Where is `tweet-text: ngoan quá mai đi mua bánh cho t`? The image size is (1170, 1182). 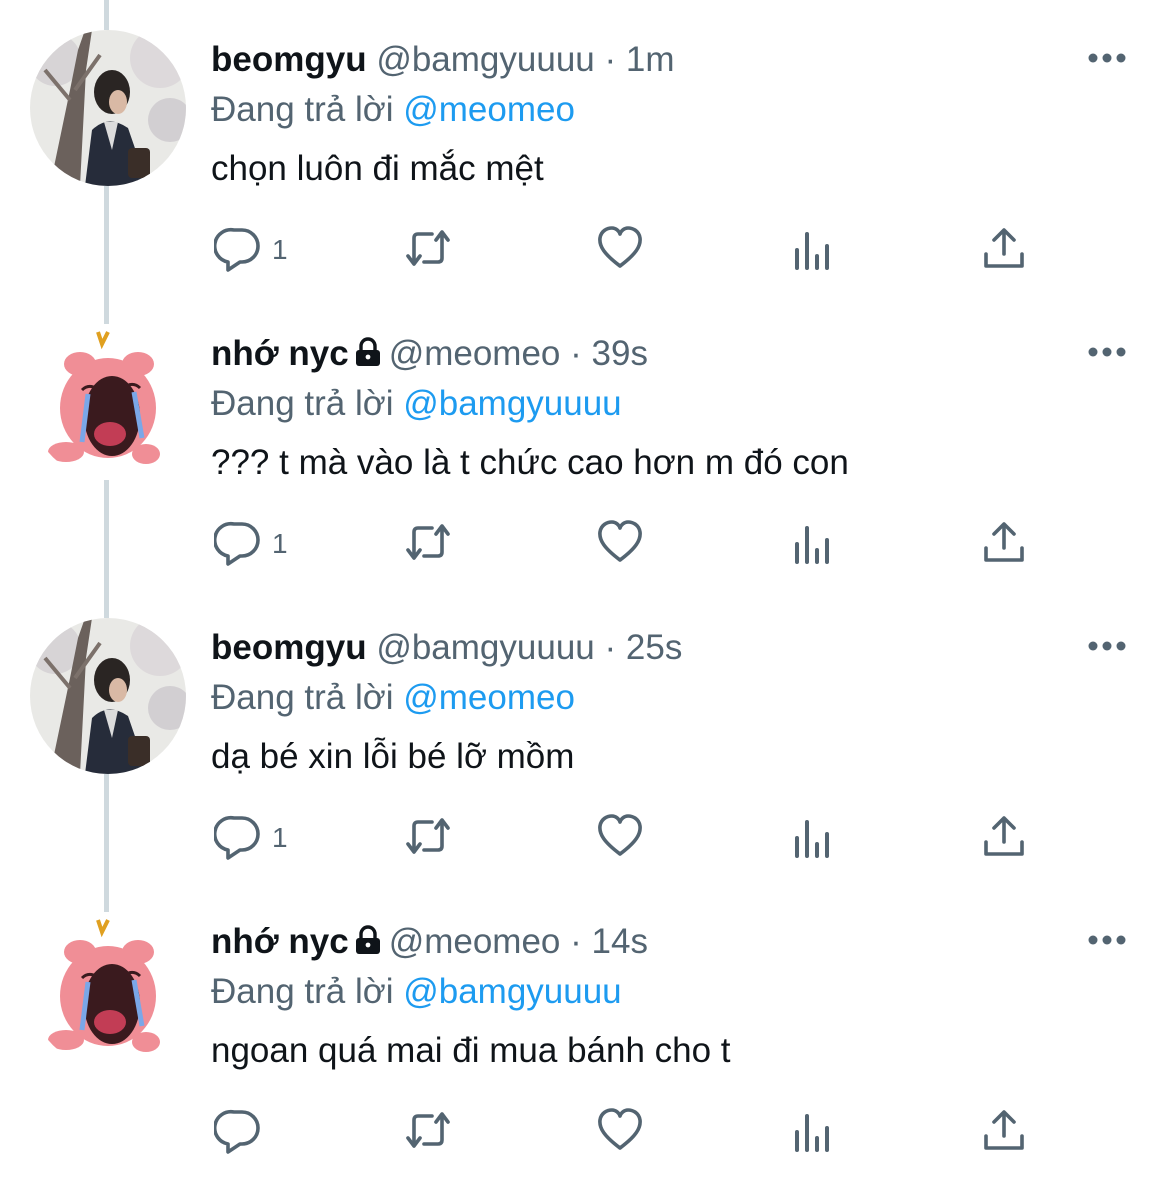
tweet-text: ngoan quá mai đi mua bánh cho t is located at coordinates (471, 1050).